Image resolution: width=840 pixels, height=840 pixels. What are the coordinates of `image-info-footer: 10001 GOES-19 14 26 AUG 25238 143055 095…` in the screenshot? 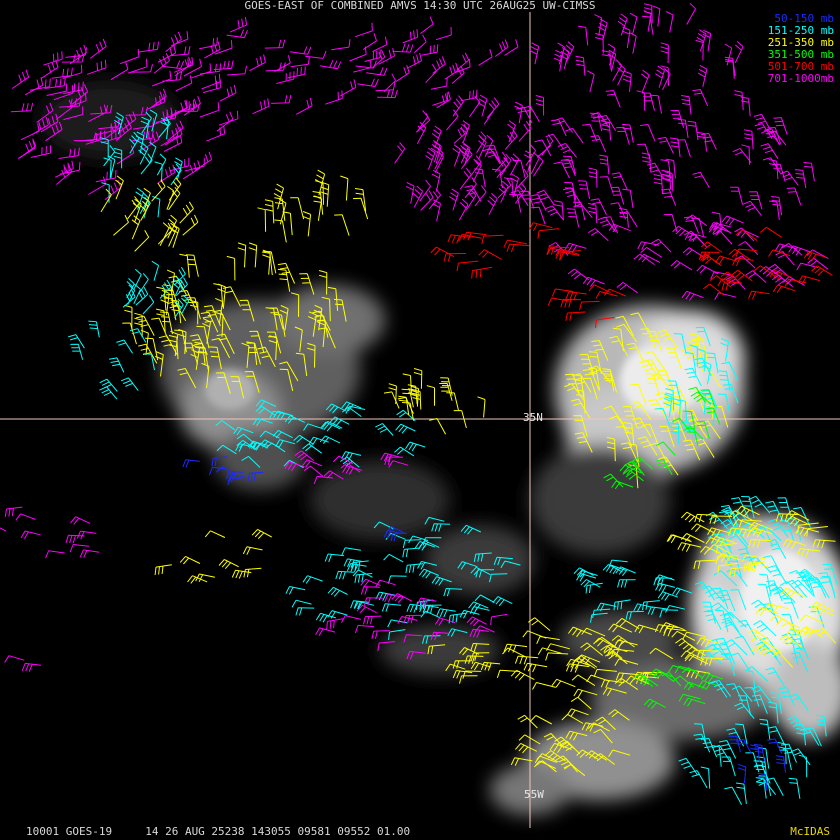 It's located at (218, 831).